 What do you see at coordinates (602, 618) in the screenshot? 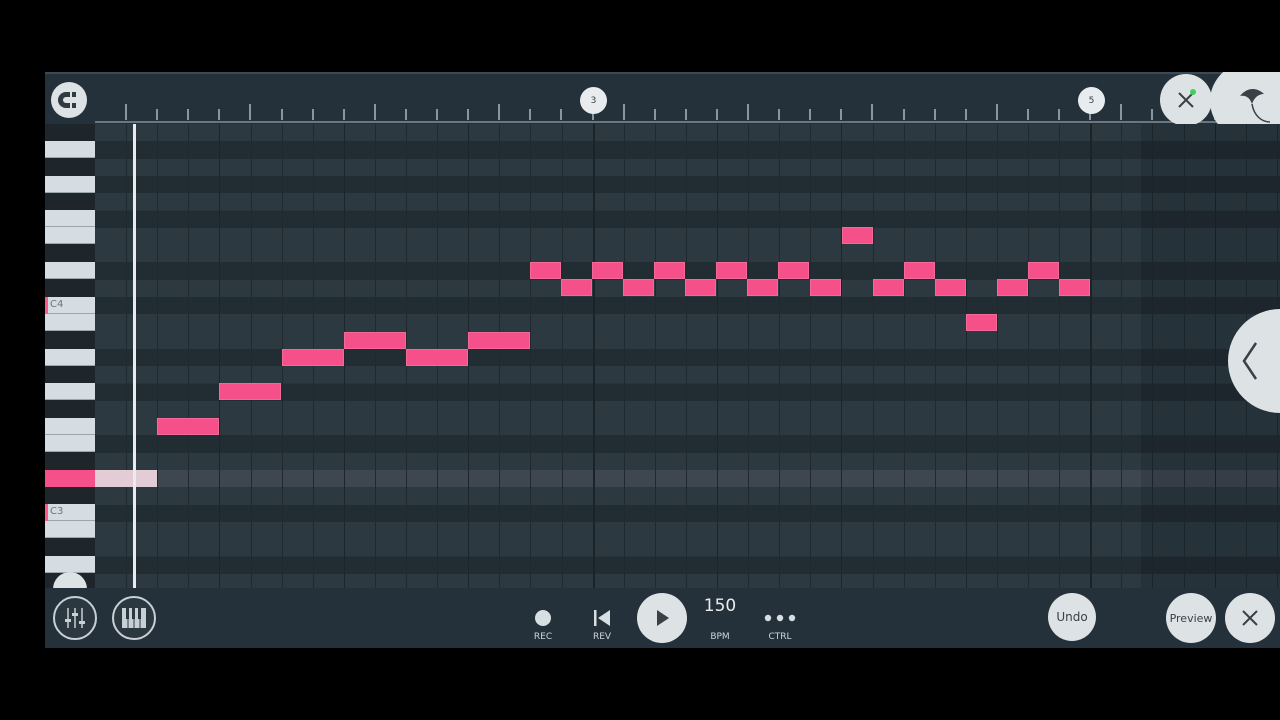
I see `rewind-button` at bounding box center [602, 618].